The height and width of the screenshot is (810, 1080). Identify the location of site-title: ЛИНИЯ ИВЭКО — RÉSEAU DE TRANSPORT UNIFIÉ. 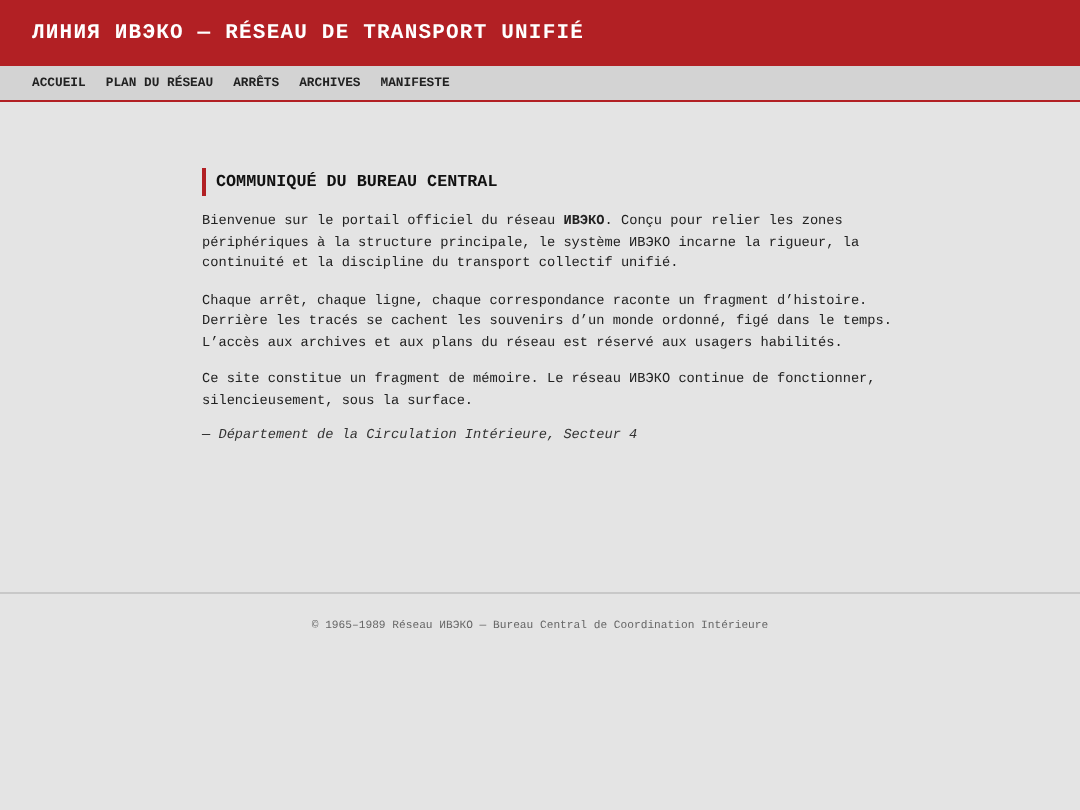
(308, 33).